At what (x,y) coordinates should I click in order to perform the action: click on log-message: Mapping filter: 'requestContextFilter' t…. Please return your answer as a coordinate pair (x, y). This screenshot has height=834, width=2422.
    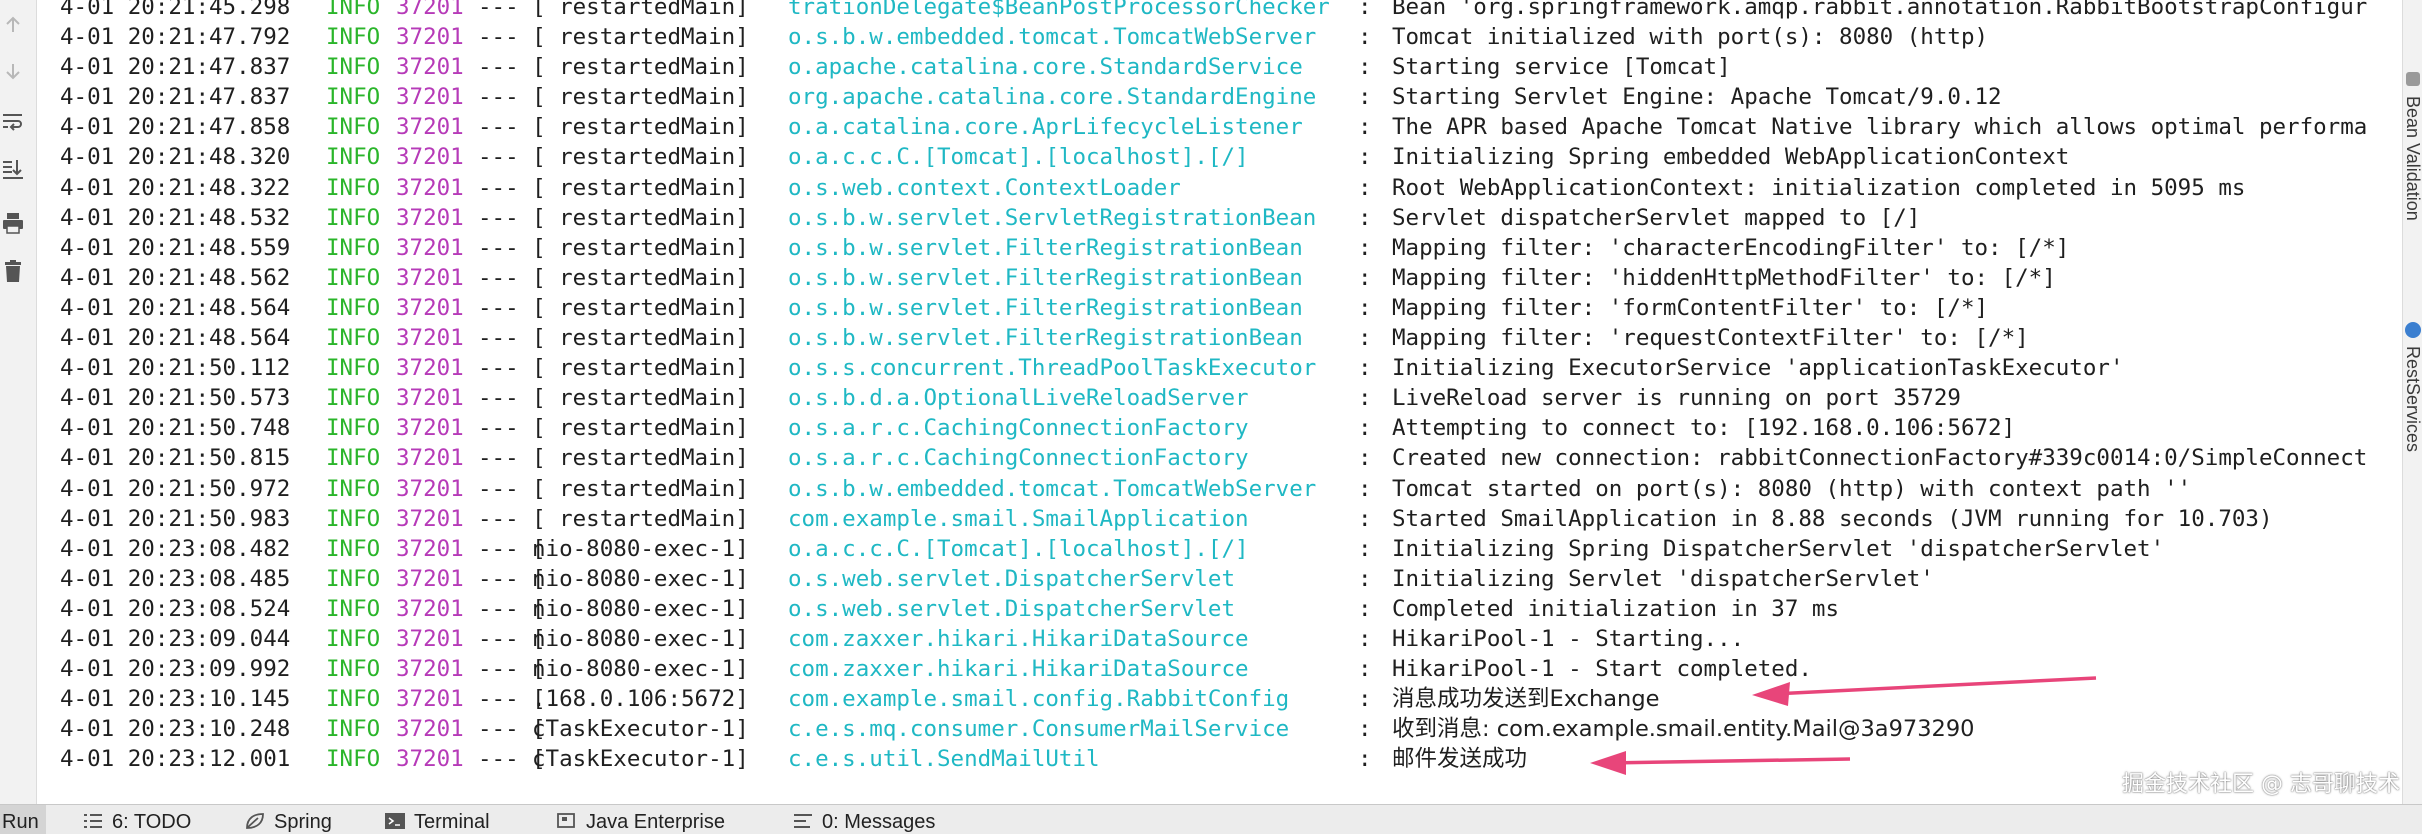
    Looking at the image, I should click on (1710, 338).